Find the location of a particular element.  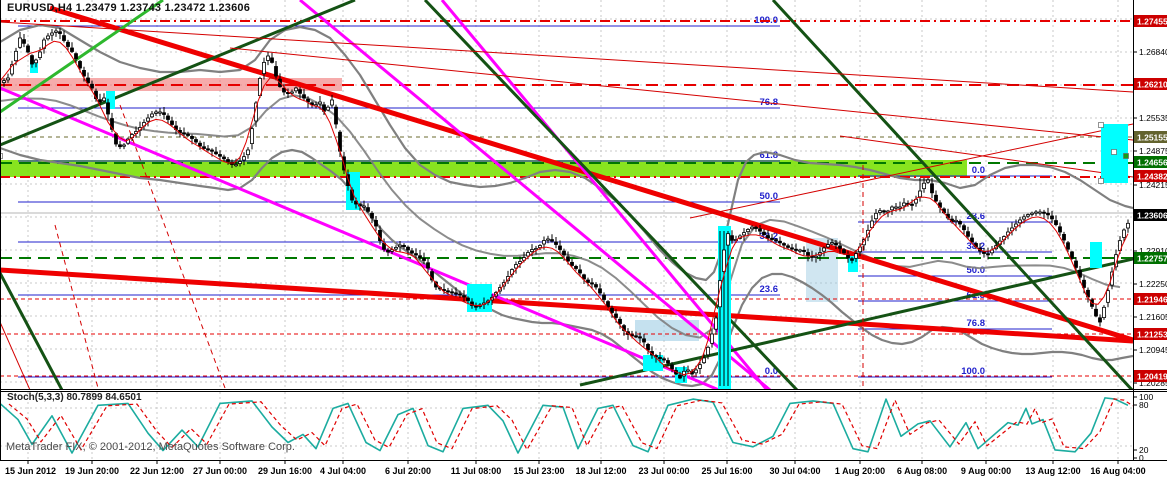

svg-text: 23.6 is located at coordinates (769, 289).